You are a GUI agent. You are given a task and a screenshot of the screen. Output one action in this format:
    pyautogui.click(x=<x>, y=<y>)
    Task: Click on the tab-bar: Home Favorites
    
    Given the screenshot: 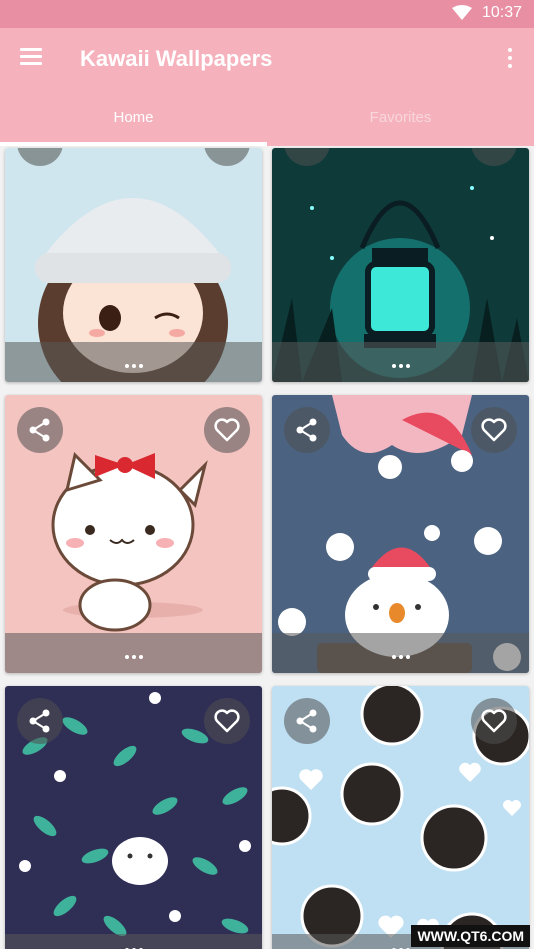 What is the action you would take?
    pyautogui.click(x=267, y=123)
    